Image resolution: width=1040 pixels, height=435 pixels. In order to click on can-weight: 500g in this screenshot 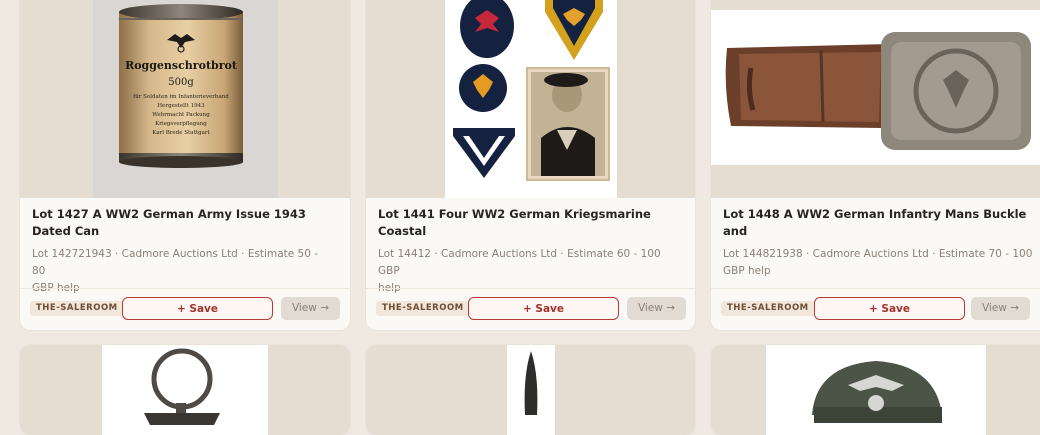, I will do `click(181, 82)`.